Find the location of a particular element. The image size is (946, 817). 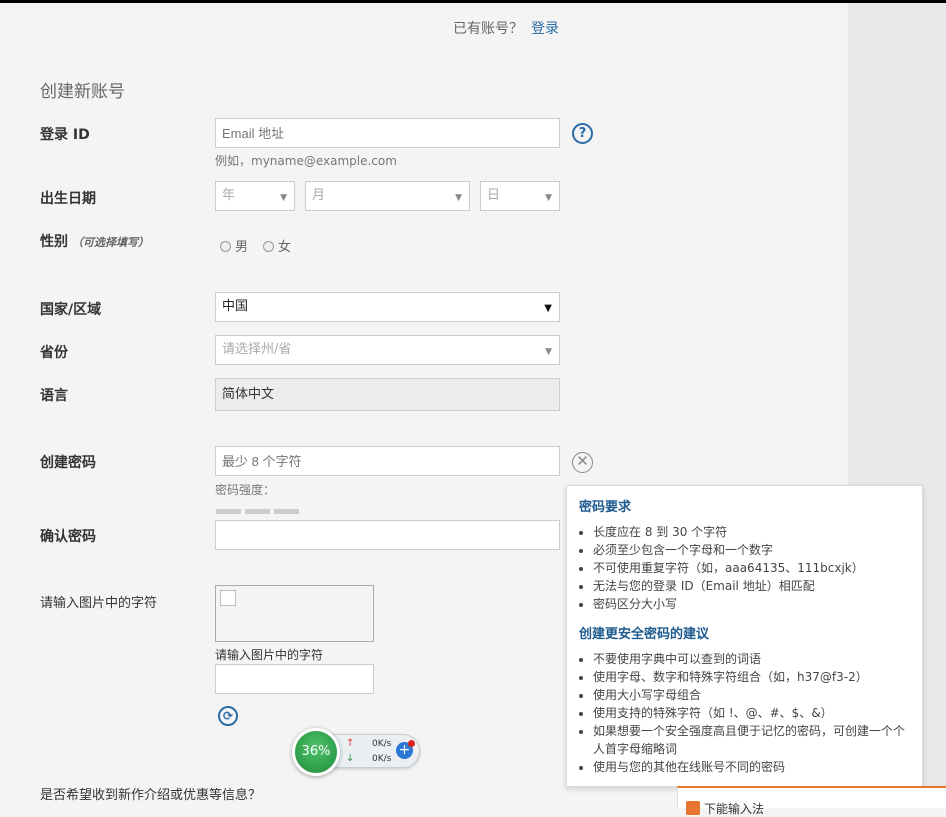

female-label: 女 is located at coordinates (285, 247).